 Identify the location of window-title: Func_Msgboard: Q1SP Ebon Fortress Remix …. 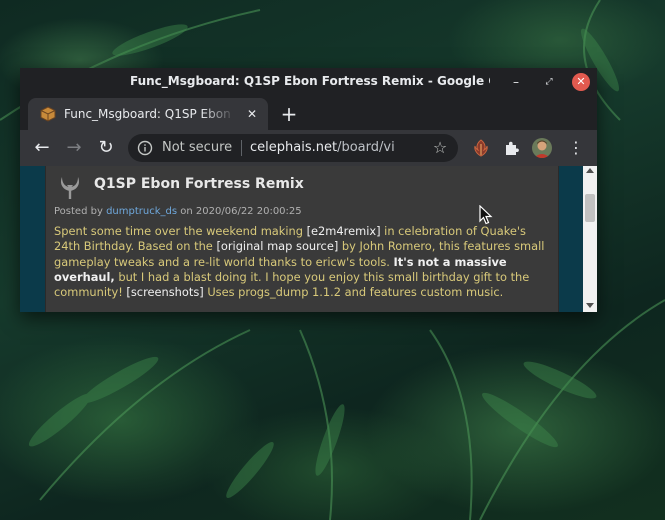
(310, 81).